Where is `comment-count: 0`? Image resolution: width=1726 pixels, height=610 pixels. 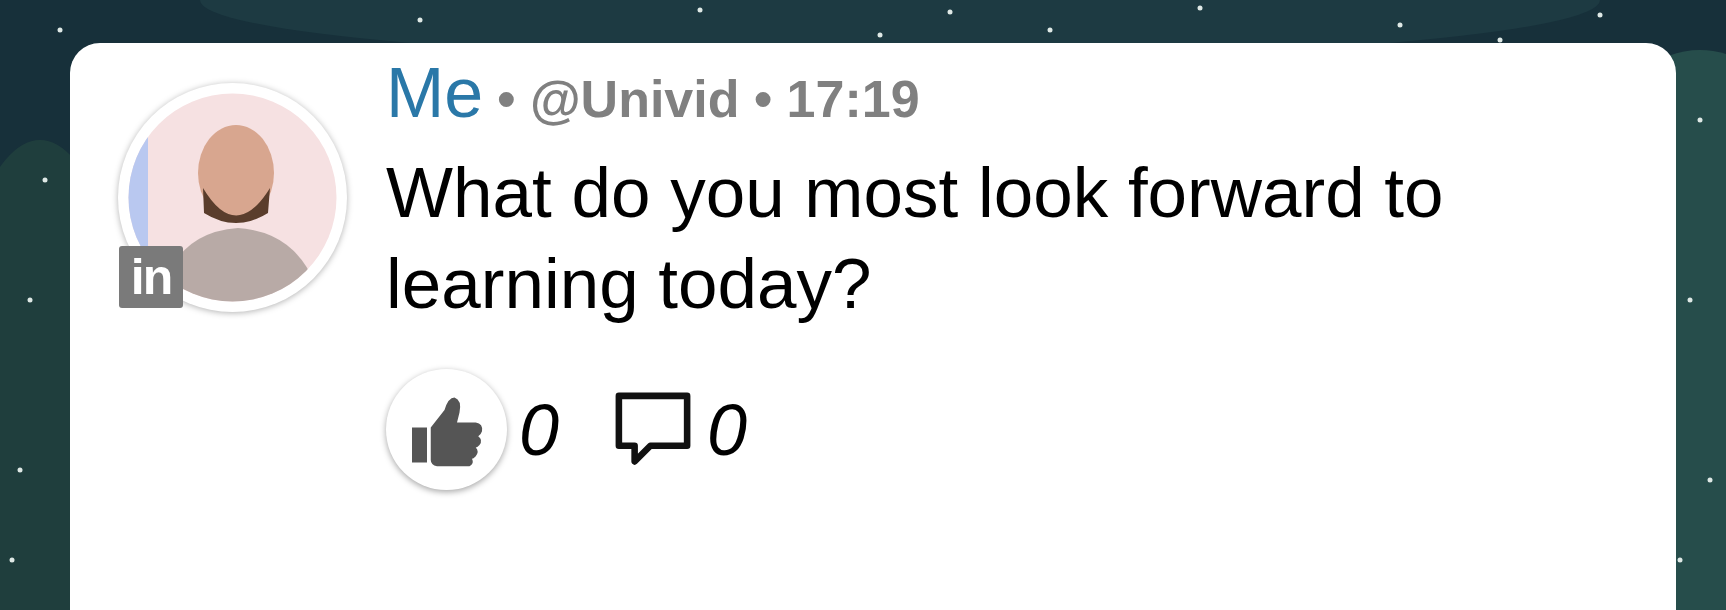 comment-count: 0 is located at coordinates (727, 429).